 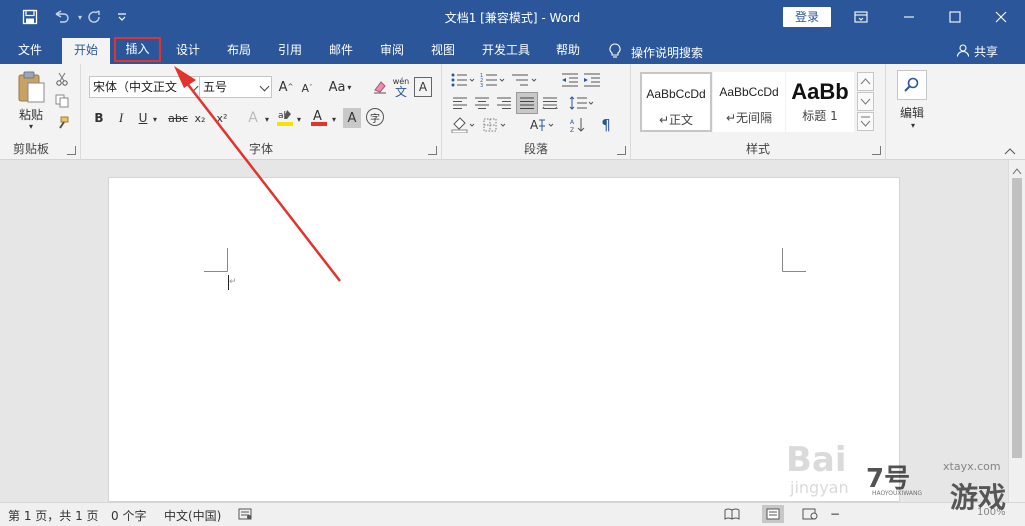 I want to click on editing-dropdown-icon: ▾, so click(x=913, y=125).